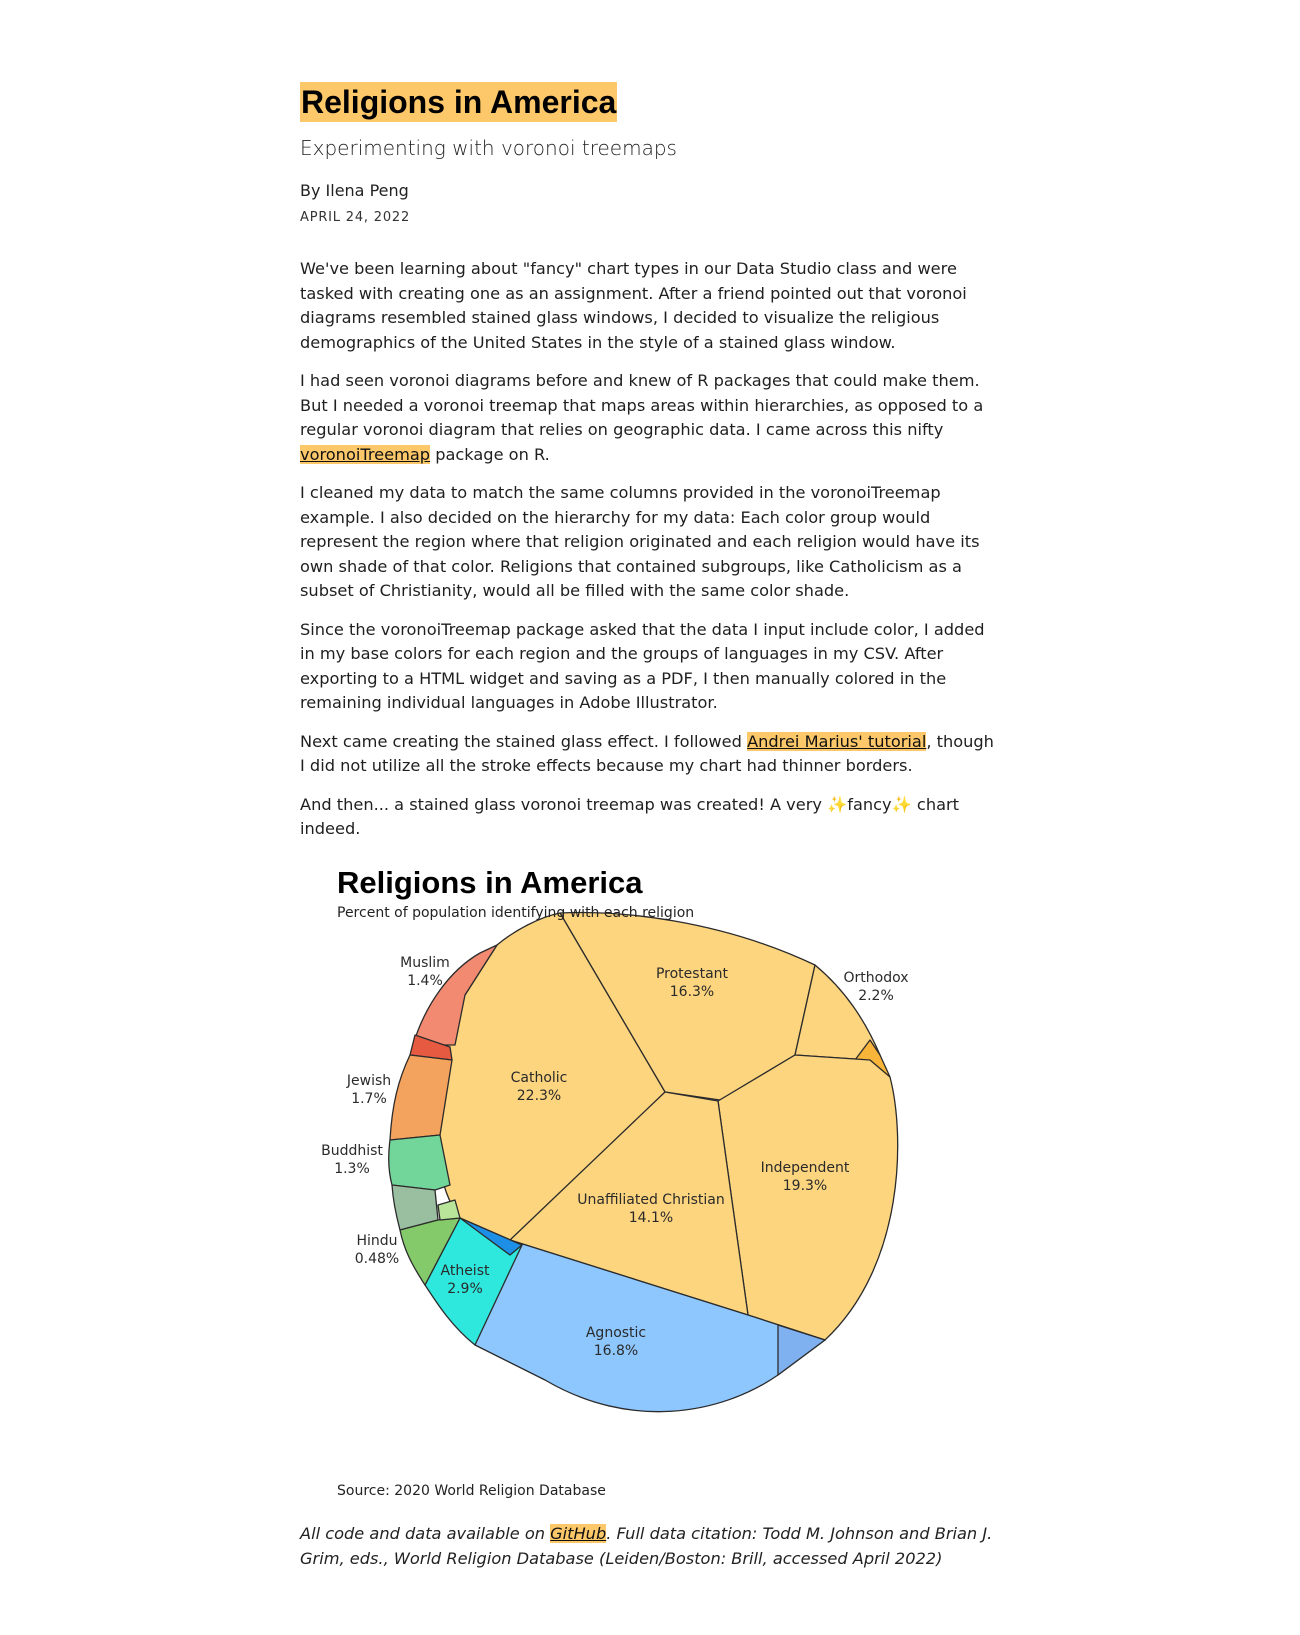 The width and height of the screenshot is (1300, 1635). I want to click on byline: By Ilena Peng, so click(354, 190).